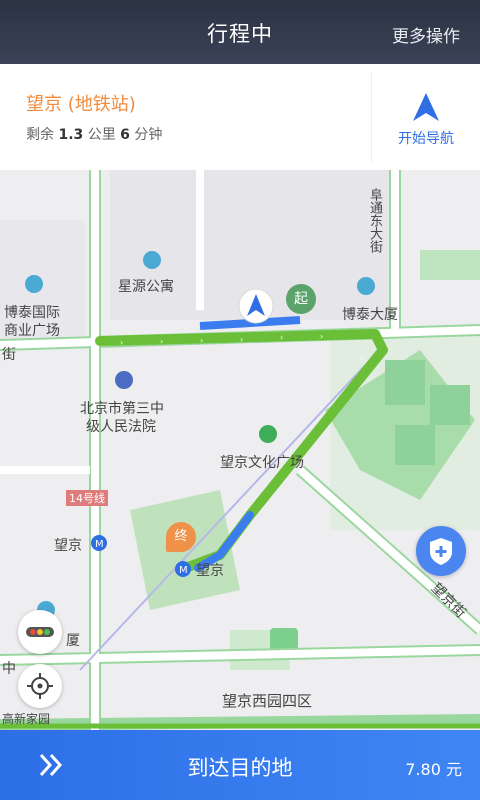  I want to click on safety-center-button, so click(441, 551).